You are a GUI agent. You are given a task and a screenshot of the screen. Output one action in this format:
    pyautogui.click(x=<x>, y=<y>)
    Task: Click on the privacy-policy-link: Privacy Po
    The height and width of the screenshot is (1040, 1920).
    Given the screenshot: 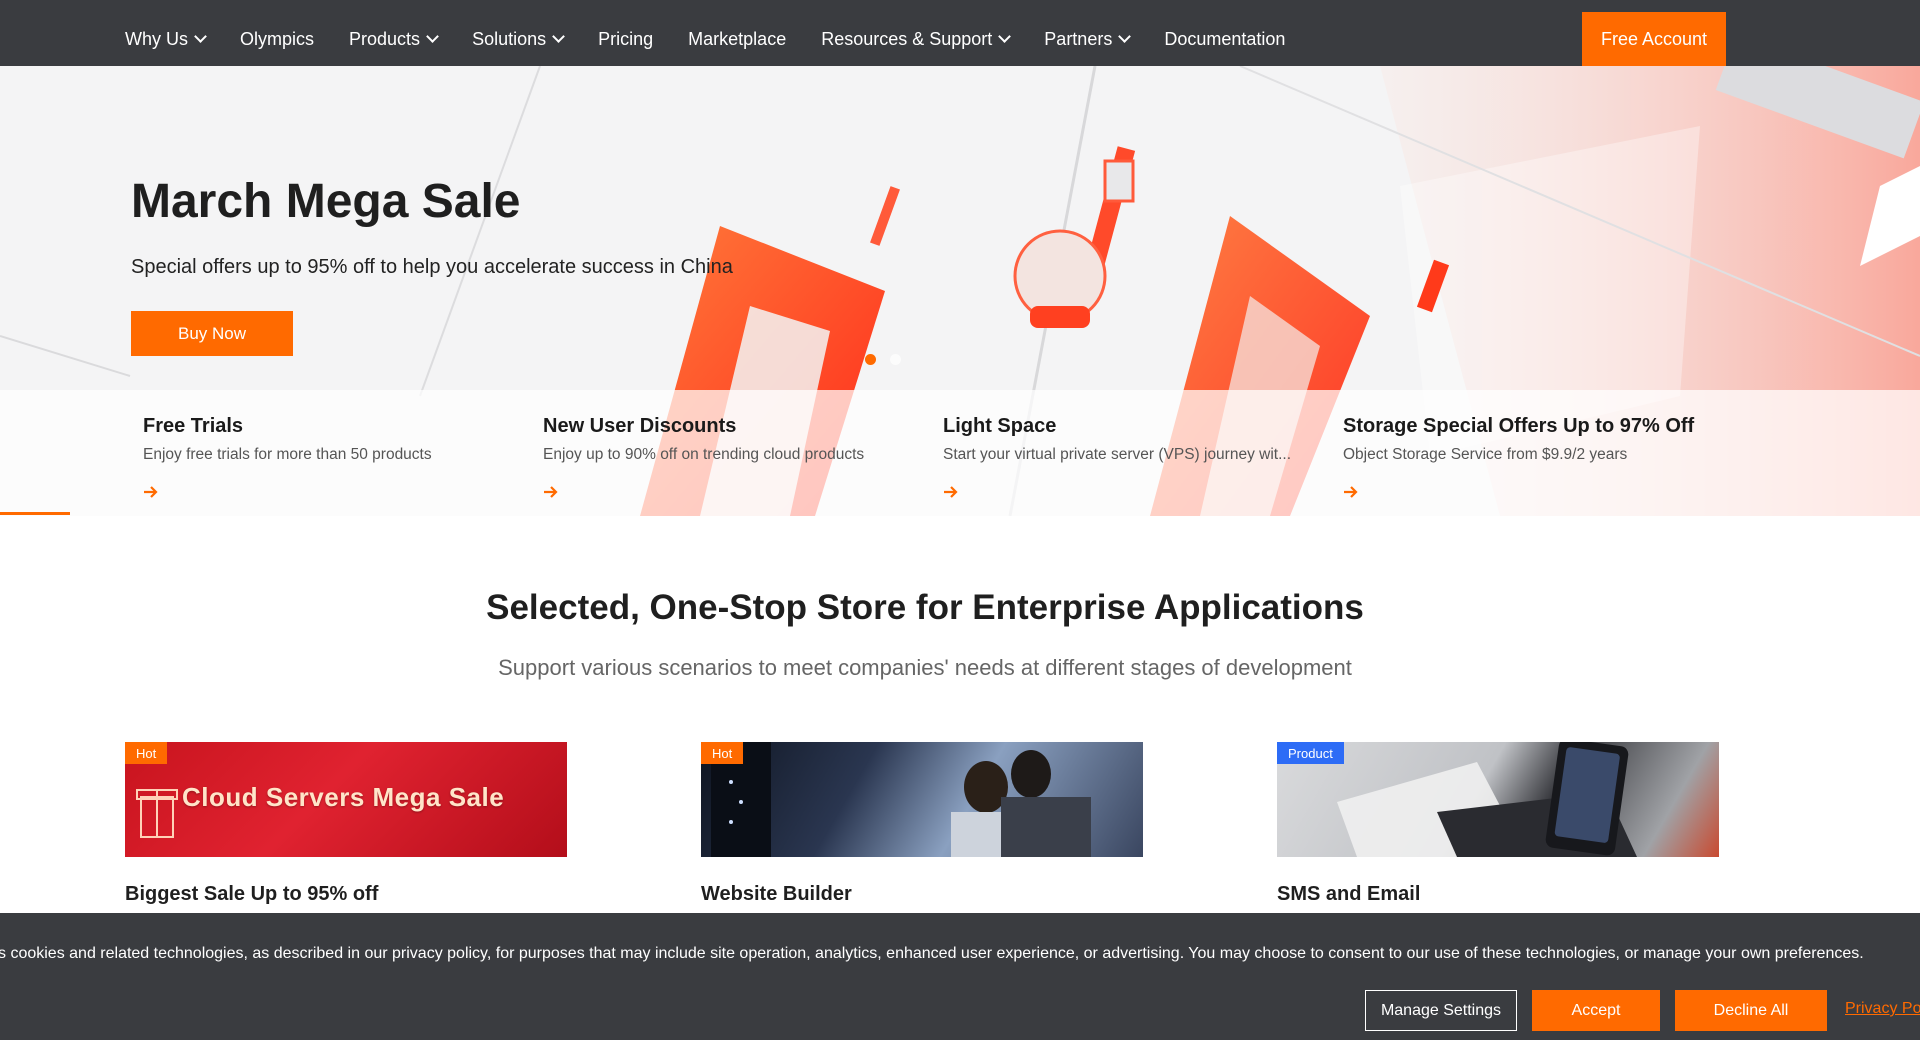 What is the action you would take?
    pyautogui.click(x=1882, y=1009)
    